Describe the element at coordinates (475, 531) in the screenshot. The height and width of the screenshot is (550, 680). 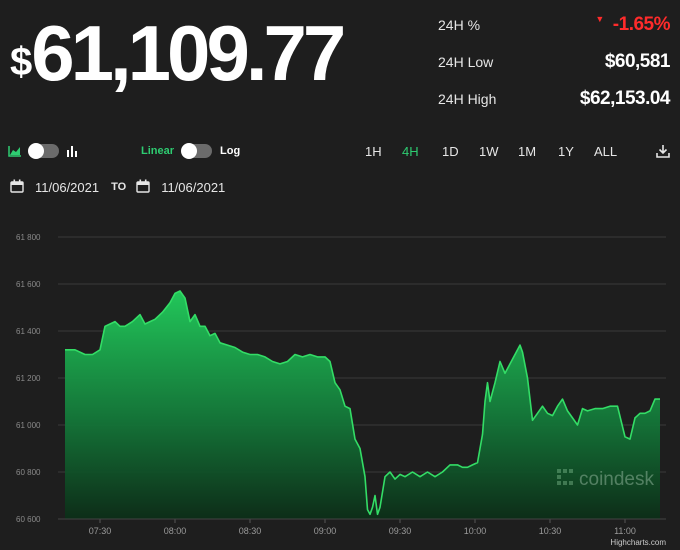
I see `x-tick-label: 10:00` at that location.